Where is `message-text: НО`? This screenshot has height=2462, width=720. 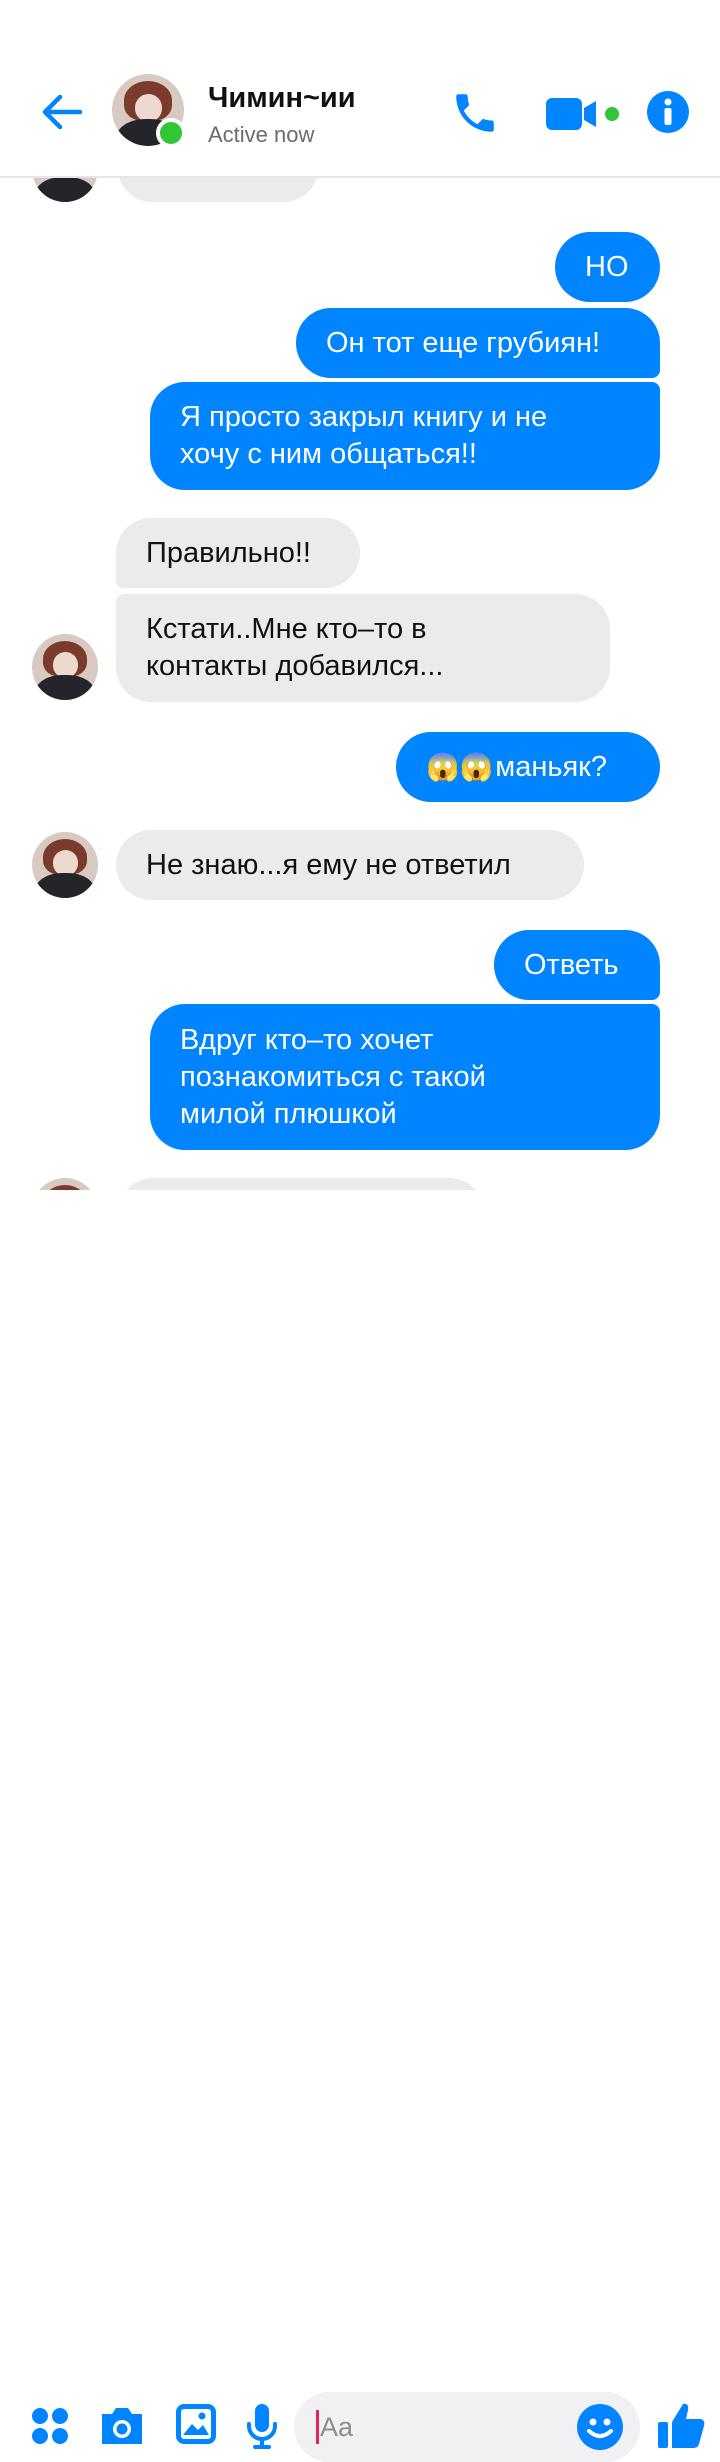 message-text: НО is located at coordinates (607, 266).